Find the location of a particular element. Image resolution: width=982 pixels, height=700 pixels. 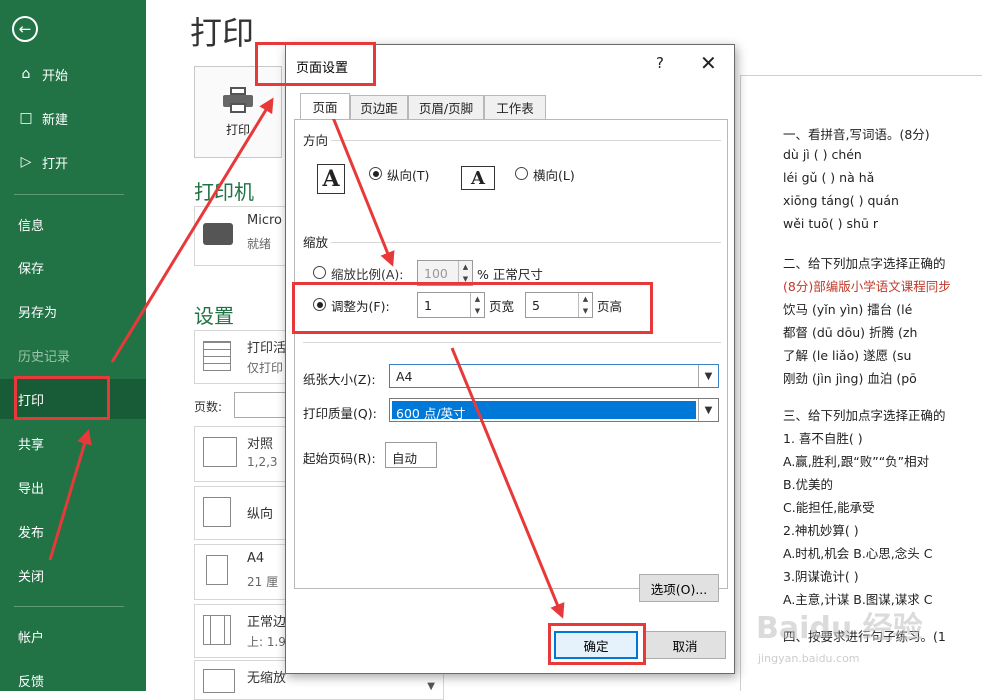

help-icon: ? is located at coordinates (660, 63).